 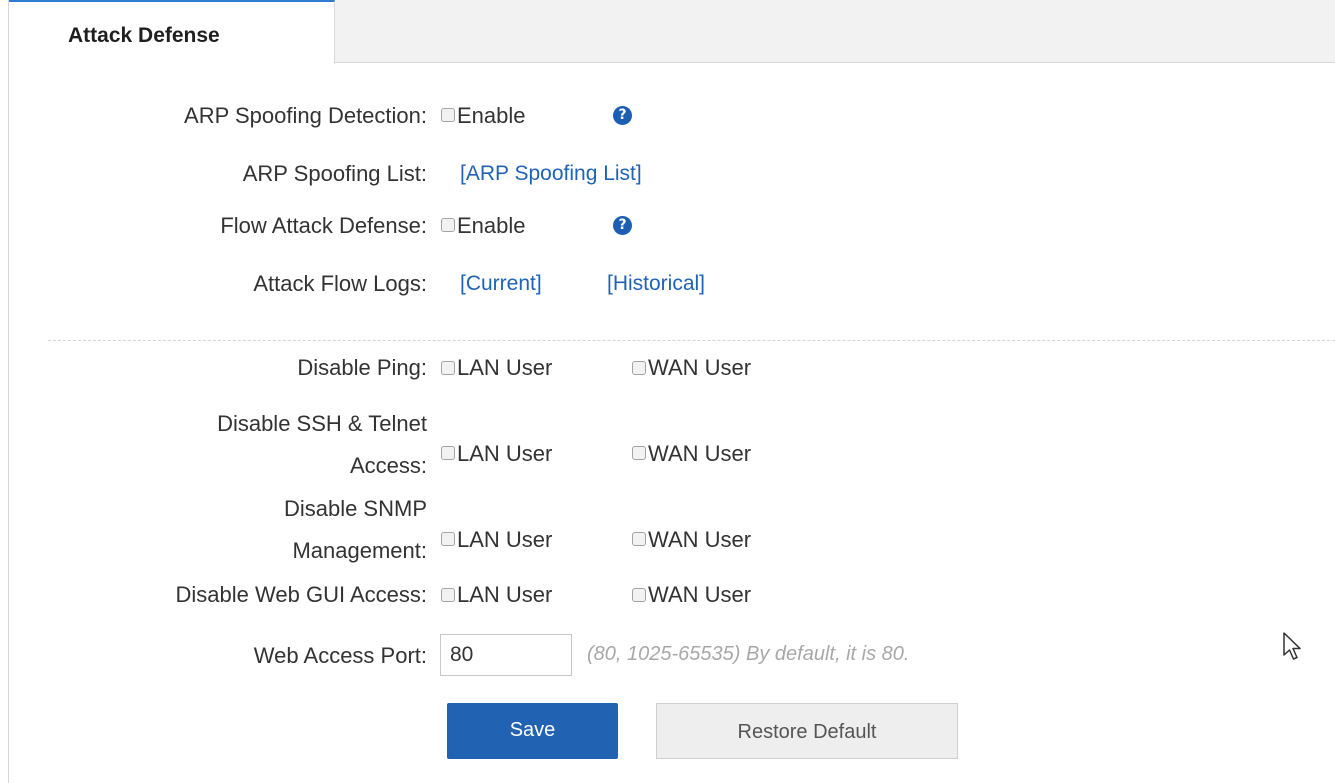 I want to click on historical-logs-link: [Historical], so click(x=656, y=284).